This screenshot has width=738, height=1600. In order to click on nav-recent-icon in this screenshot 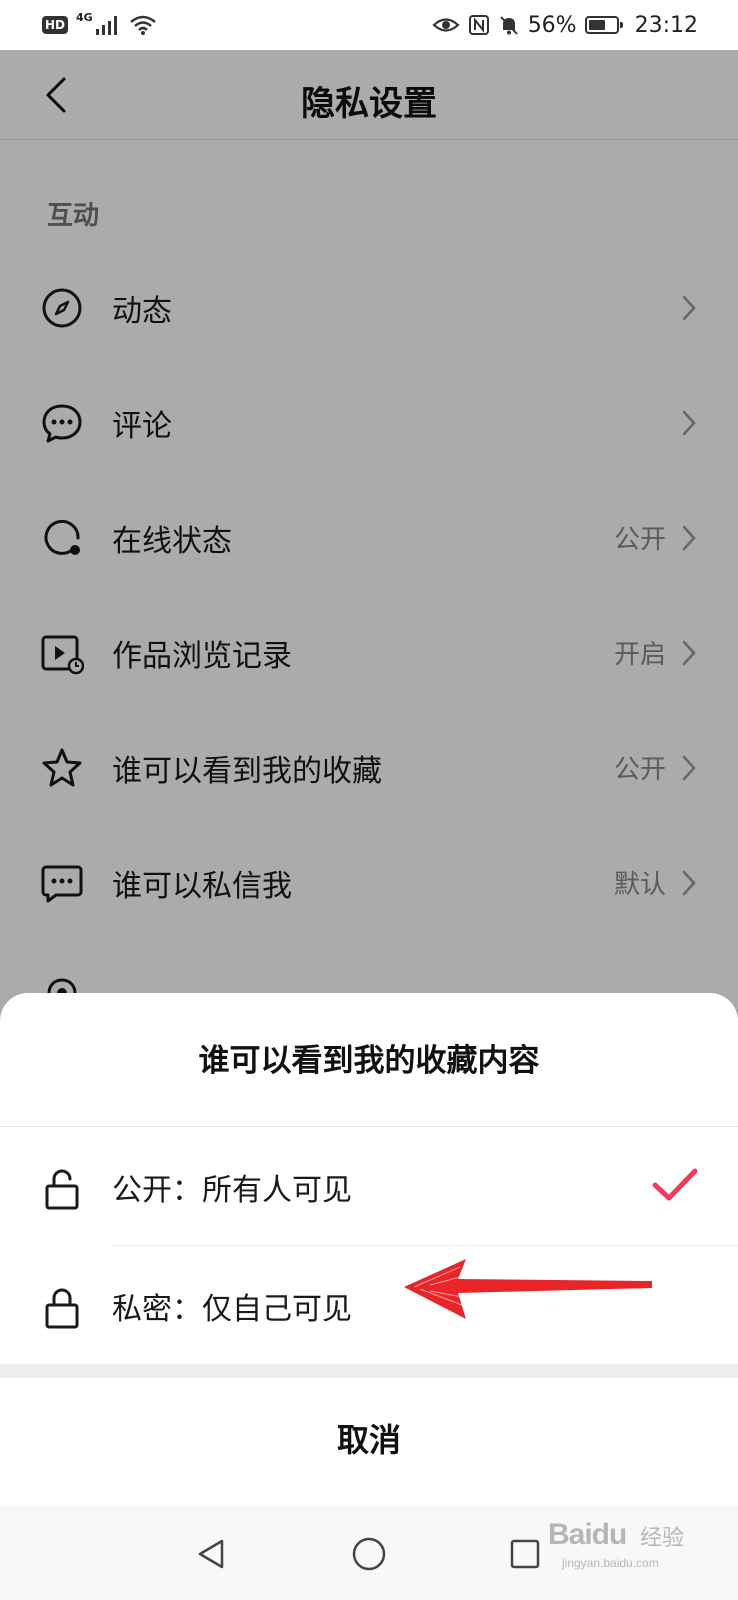, I will do `click(525, 1554)`.